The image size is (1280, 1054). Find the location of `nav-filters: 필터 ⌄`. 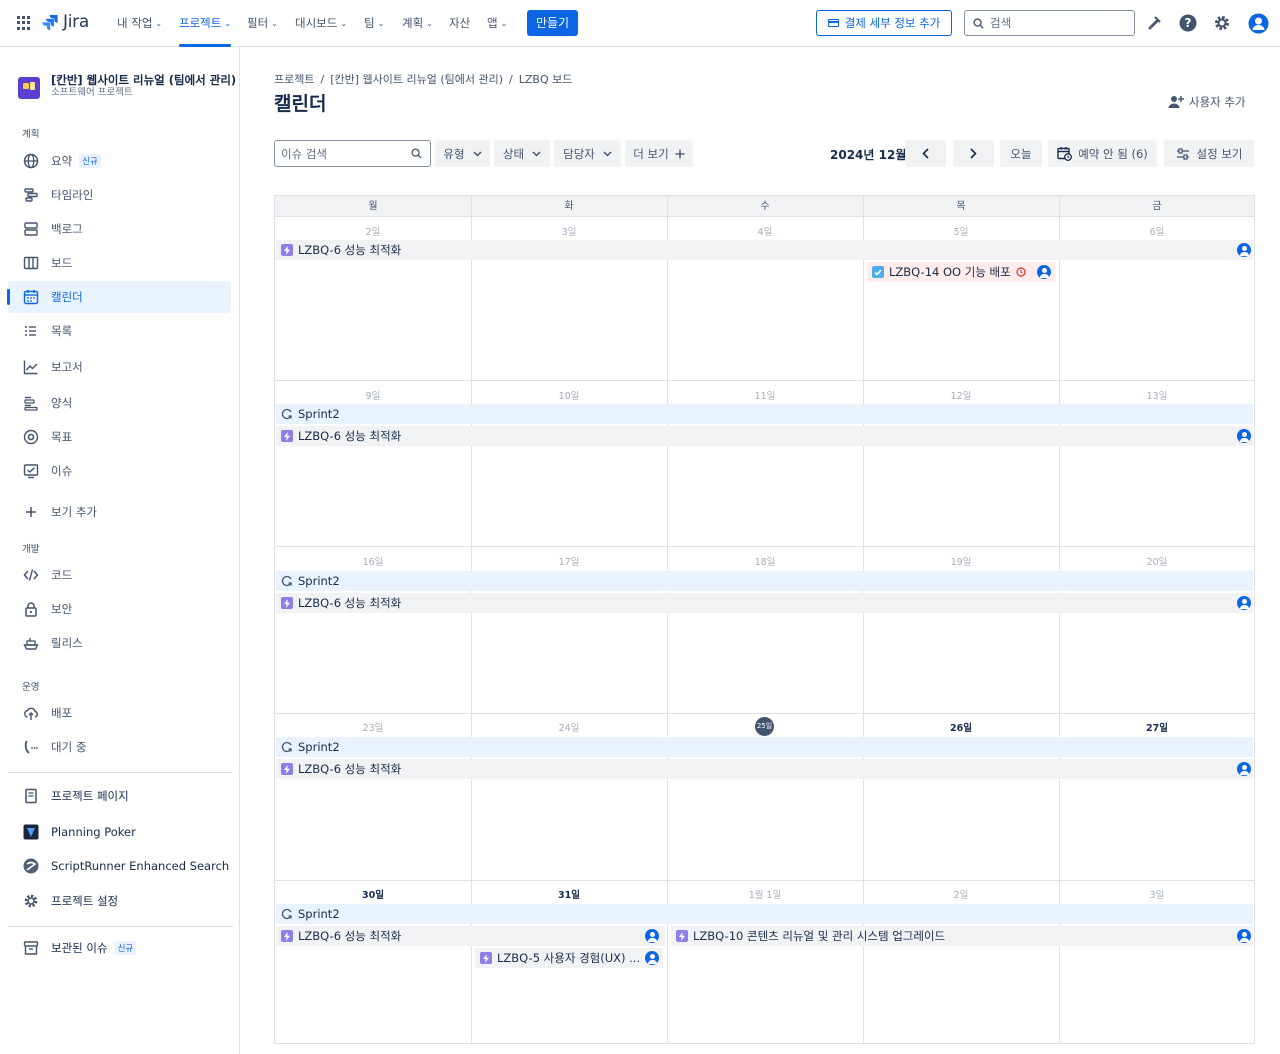

nav-filters: 필터 ⌄ is located at coordinates (262, 23).